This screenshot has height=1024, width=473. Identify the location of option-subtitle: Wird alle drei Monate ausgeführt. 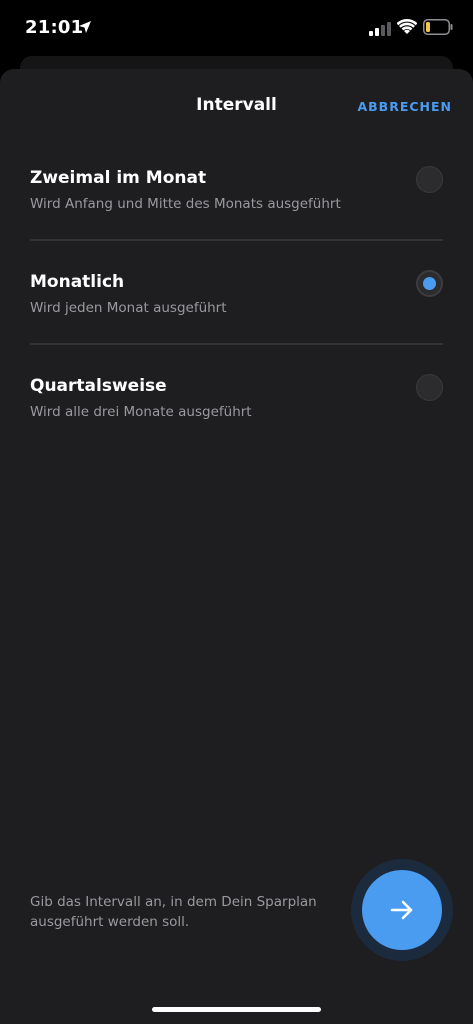
(141, 412).